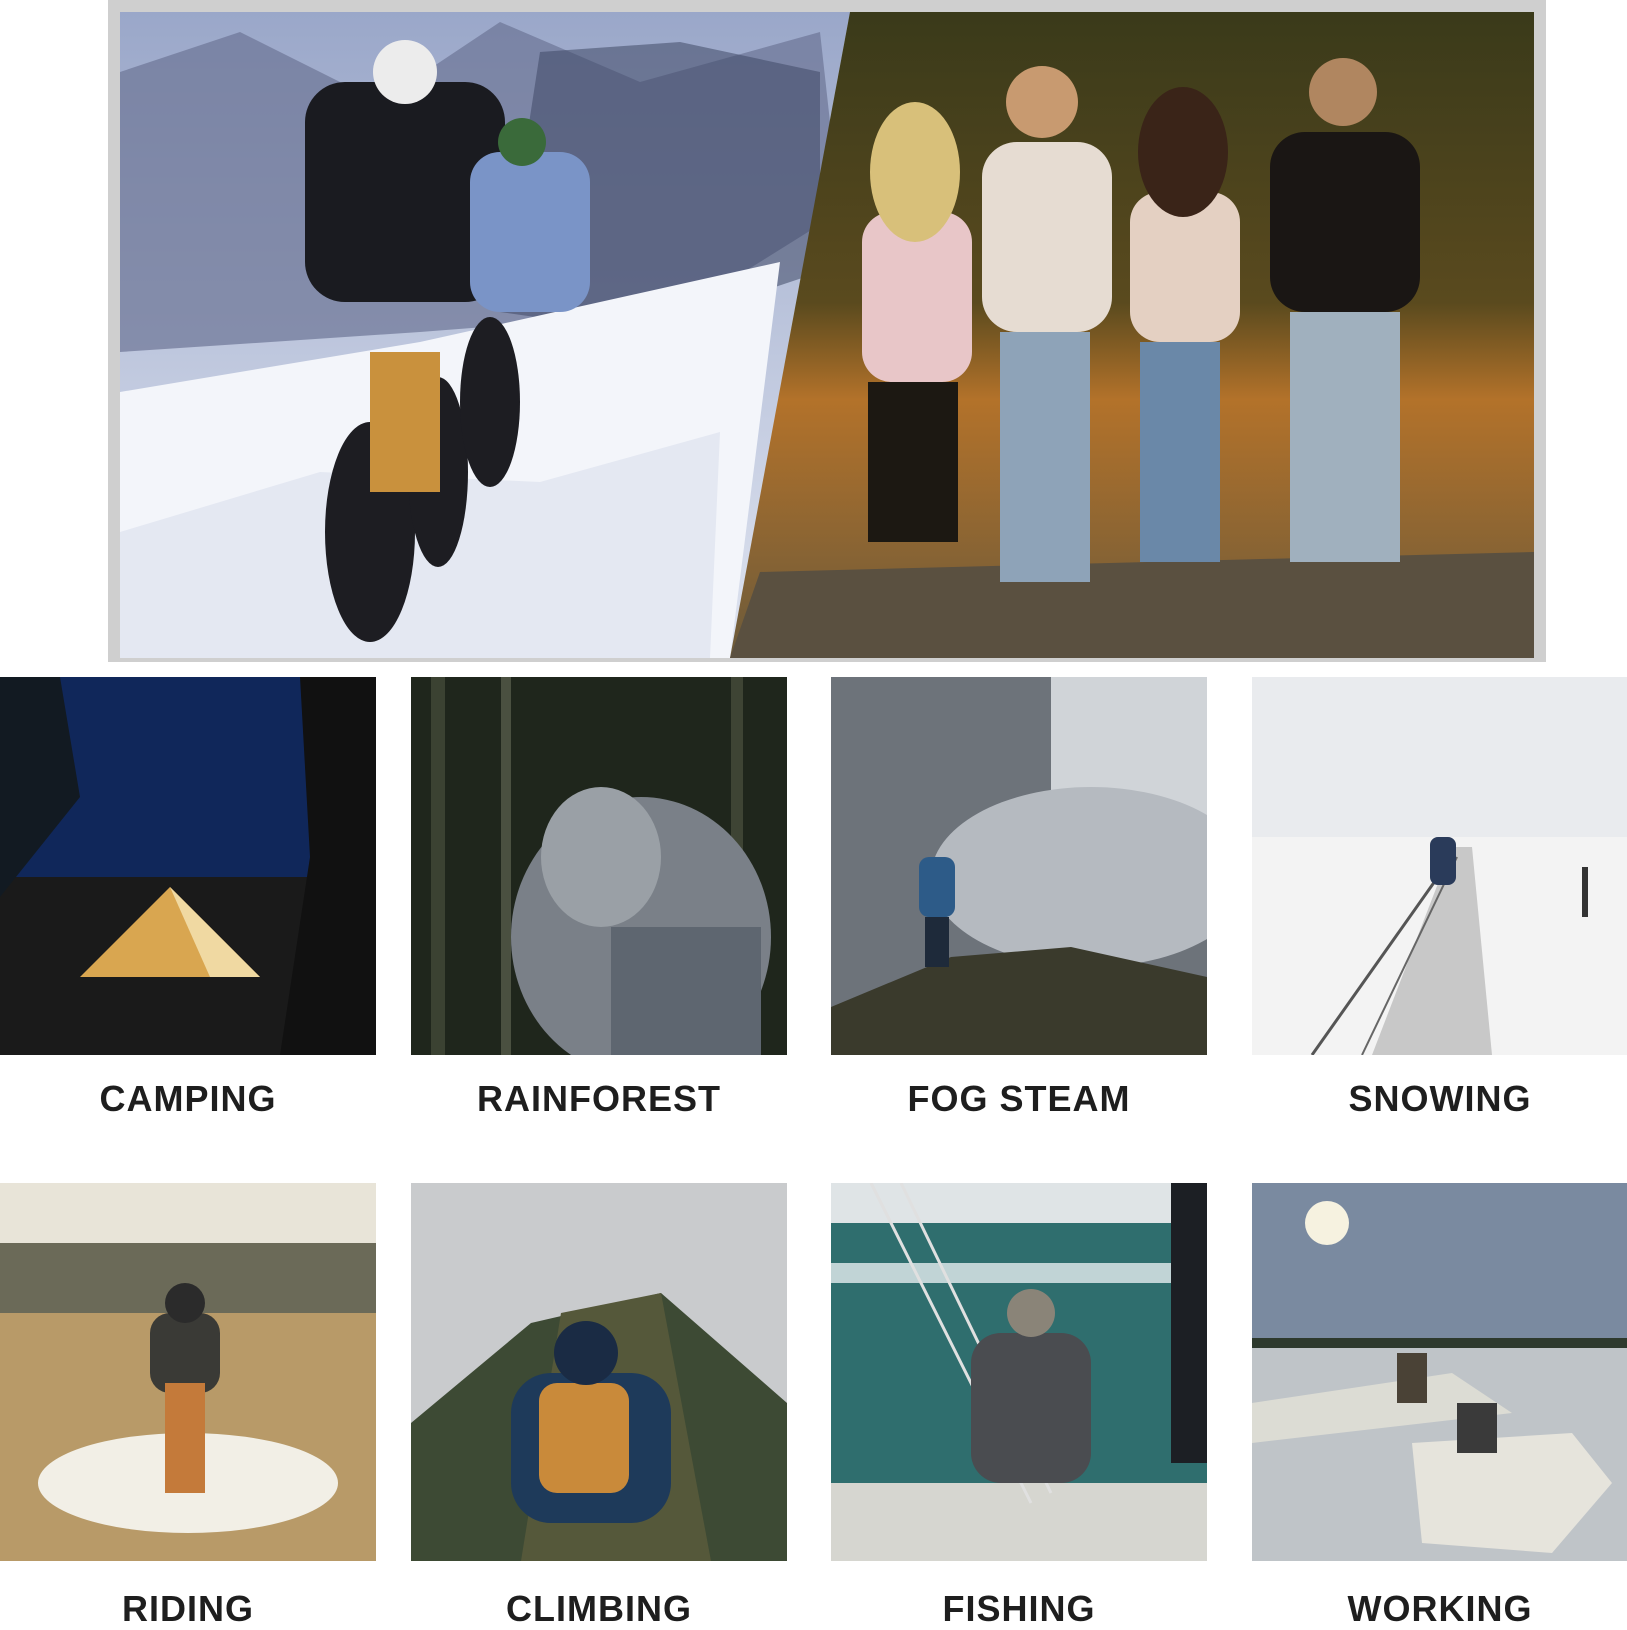 This screenshot has width=1627, height=1630. What do you see at coordinates (1019, 866) in the screenshot?
I see `activity-photo-fog-steam` at bounding box center [1019, 866].